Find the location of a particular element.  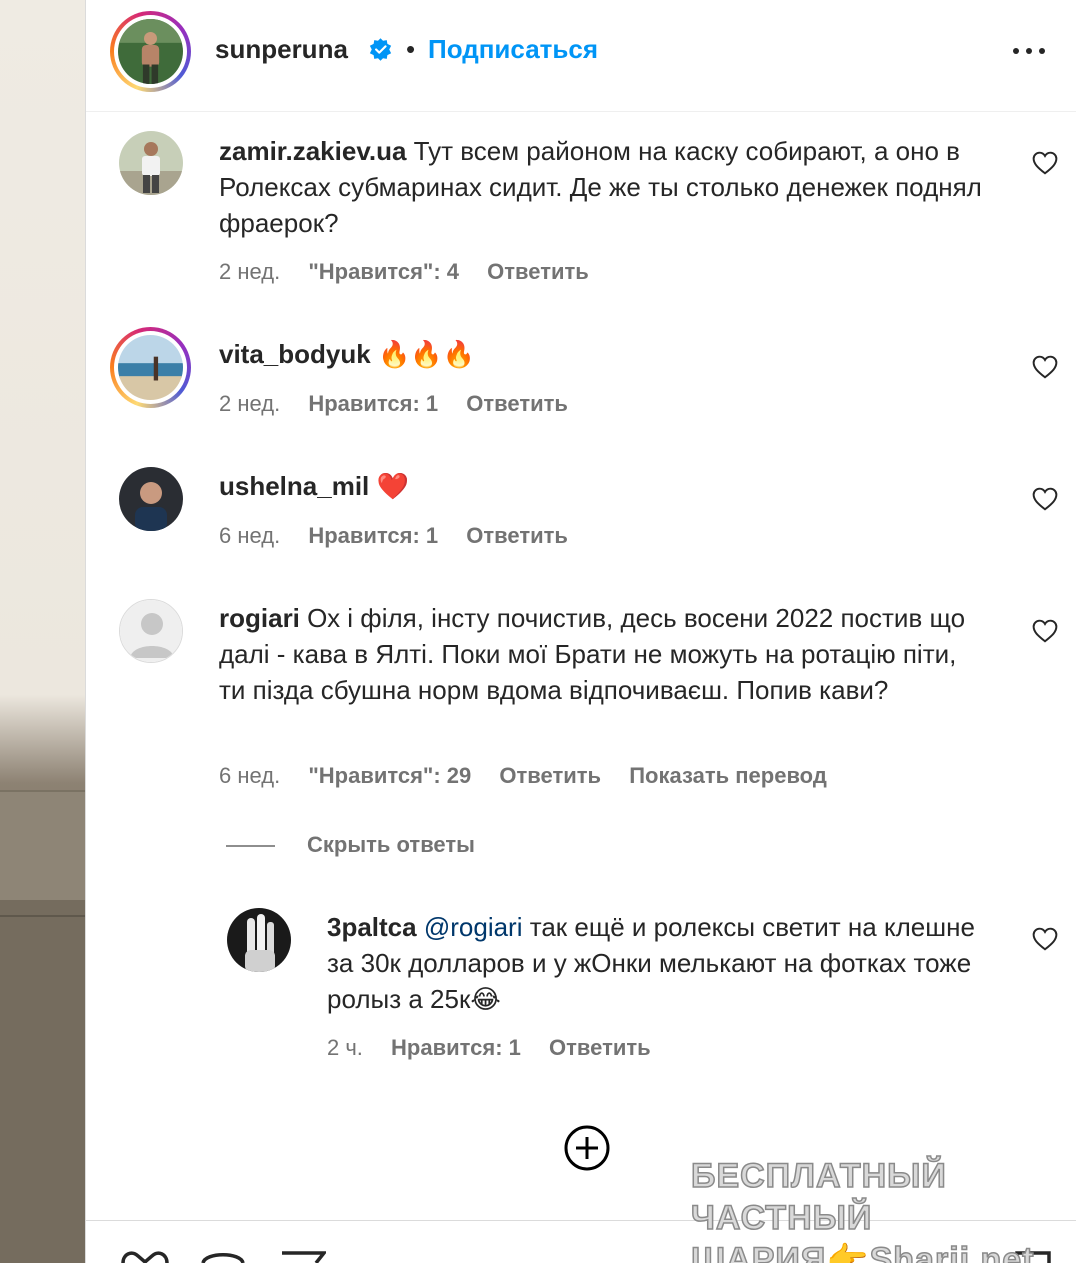

comment-username: zamir.zakiev.ua is located at coordinates (312, 151).